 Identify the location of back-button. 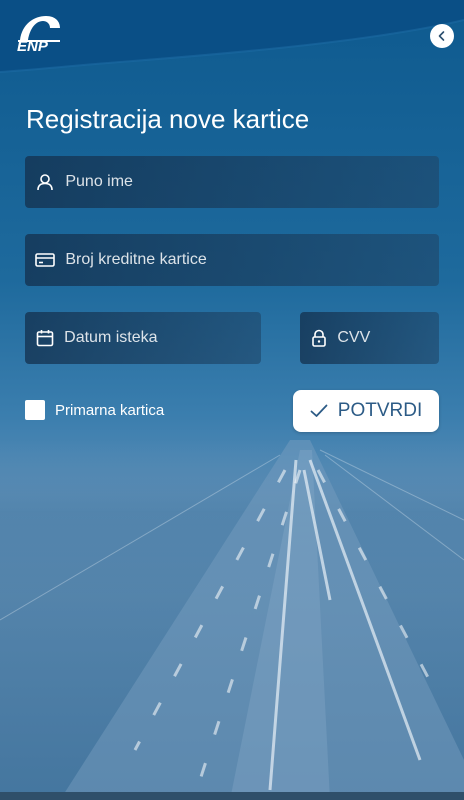
(442, 36).